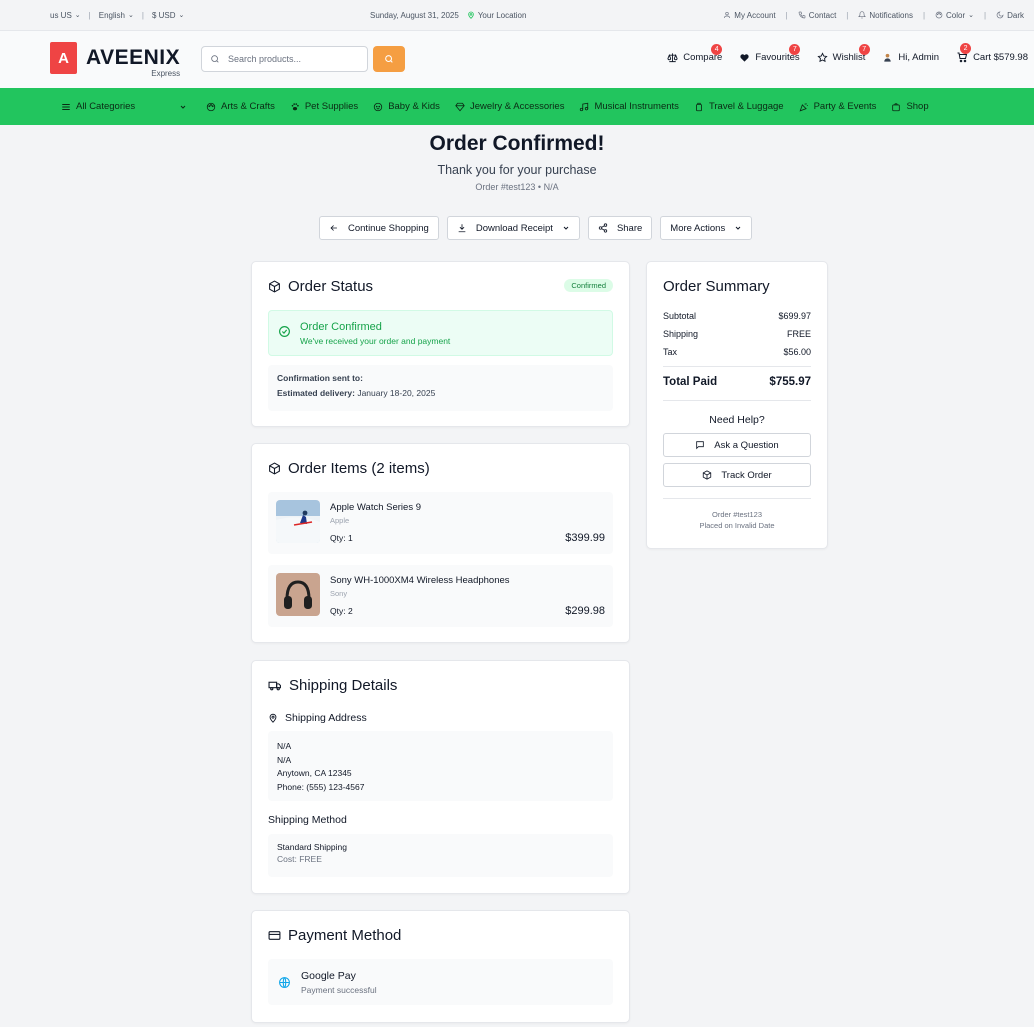 The width and height of the screenshot is (1034, 1027). What do you see at coordinates (331, 286) in the screenshot?
I see `order-status-heading: Order Status` at bounding box center [331, 286].